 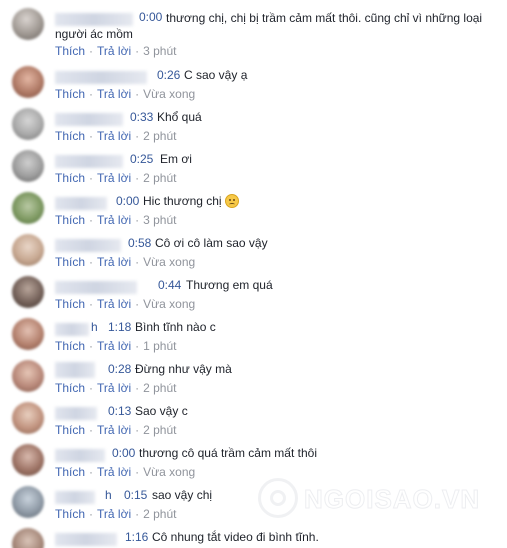 I want to click on comment-item: 0:00 Hic thương chị Thích · Trả lời · 3 phút, so click(x=253, y=211).